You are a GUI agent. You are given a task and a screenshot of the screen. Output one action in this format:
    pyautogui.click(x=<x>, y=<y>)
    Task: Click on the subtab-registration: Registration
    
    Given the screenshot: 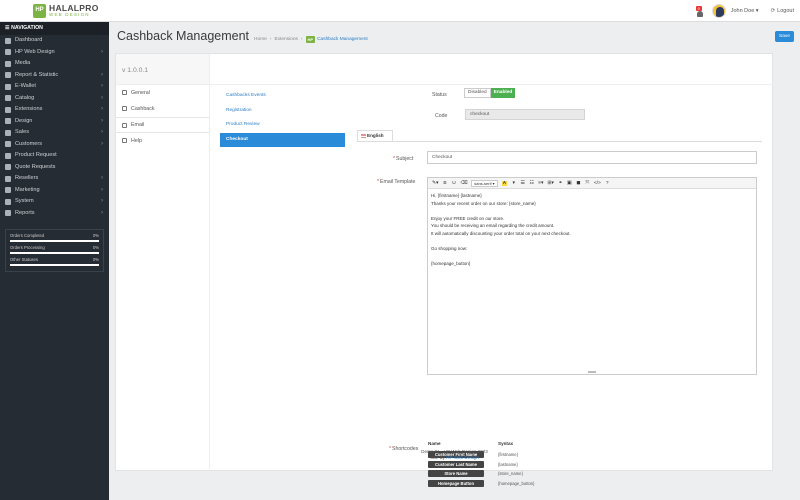 What is the action you would take?
    pyautogui.click(x=282, y=111)
    